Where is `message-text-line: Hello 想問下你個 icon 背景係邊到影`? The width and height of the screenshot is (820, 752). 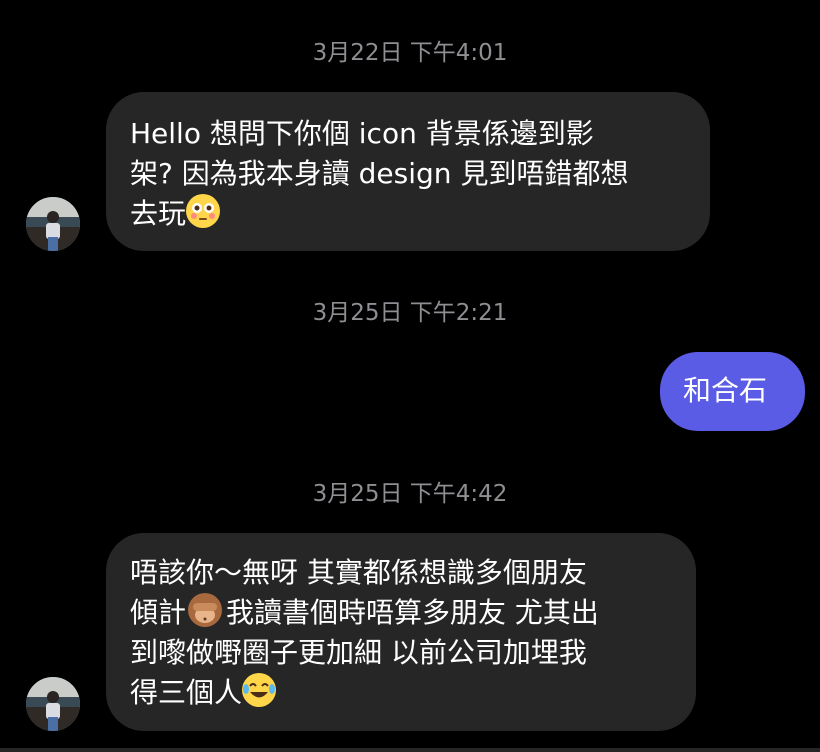 message-text-line: Hello 想問下你個 icon 背景係邊到影 is located at coordinates (362, 133).